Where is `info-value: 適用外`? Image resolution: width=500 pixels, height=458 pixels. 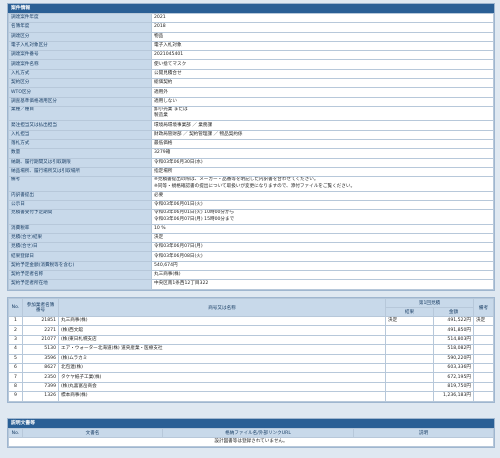
info-value: 適用外 is located at coordinates (322, 92).